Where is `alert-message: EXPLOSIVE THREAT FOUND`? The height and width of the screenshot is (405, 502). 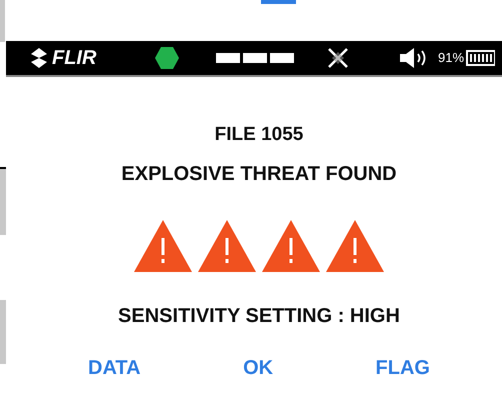 alert-message: EXPLOSIVE THREAT FOUND is located at coordinates (259, 174).